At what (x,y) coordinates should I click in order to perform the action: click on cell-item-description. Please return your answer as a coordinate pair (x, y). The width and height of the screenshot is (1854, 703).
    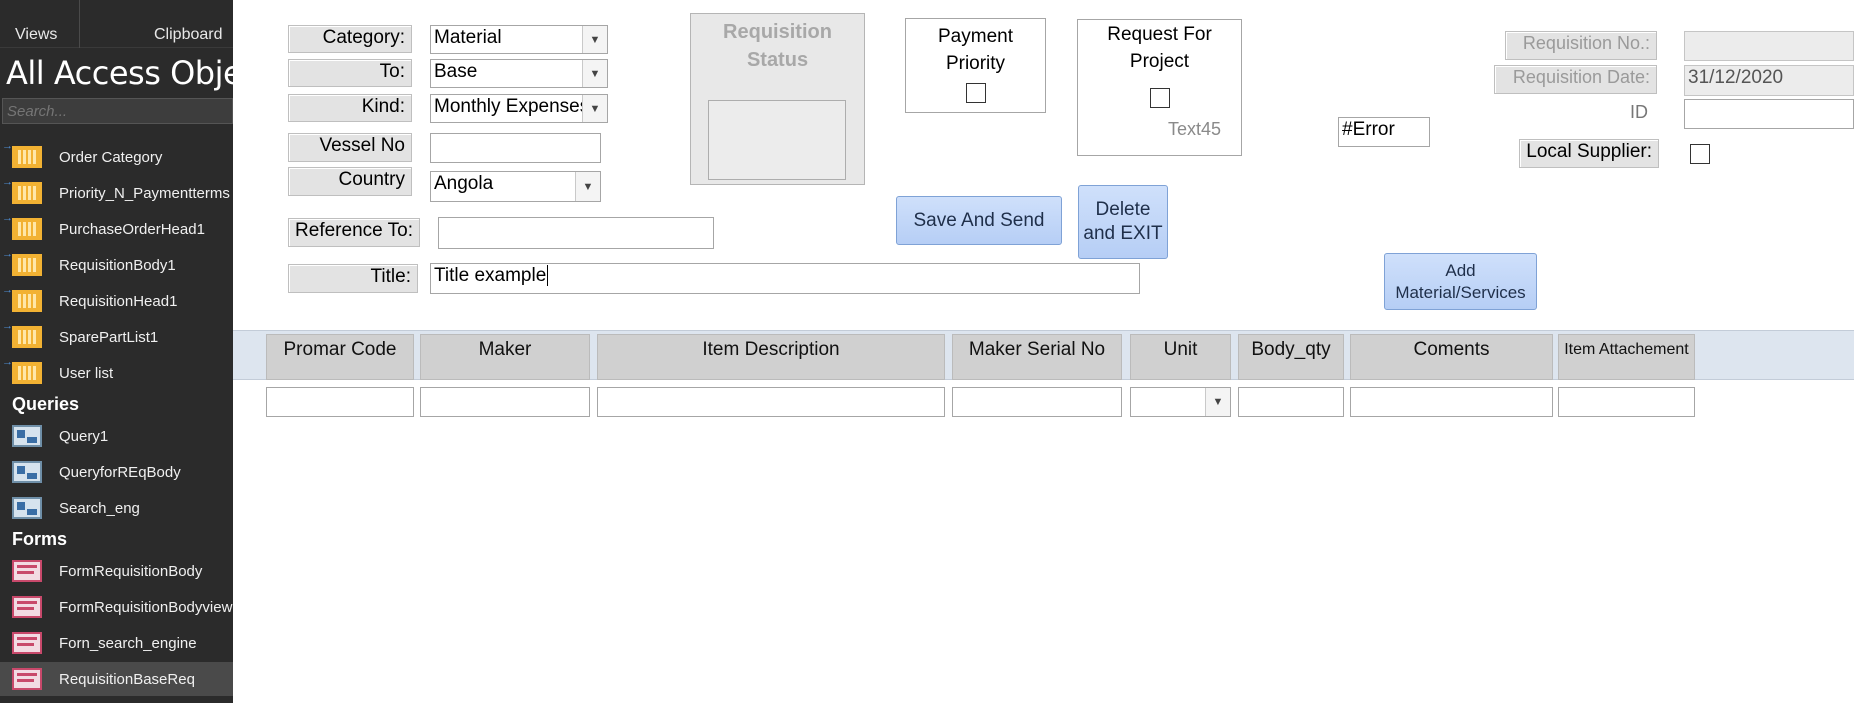
    Looking at the image, I should click on (771, 402).